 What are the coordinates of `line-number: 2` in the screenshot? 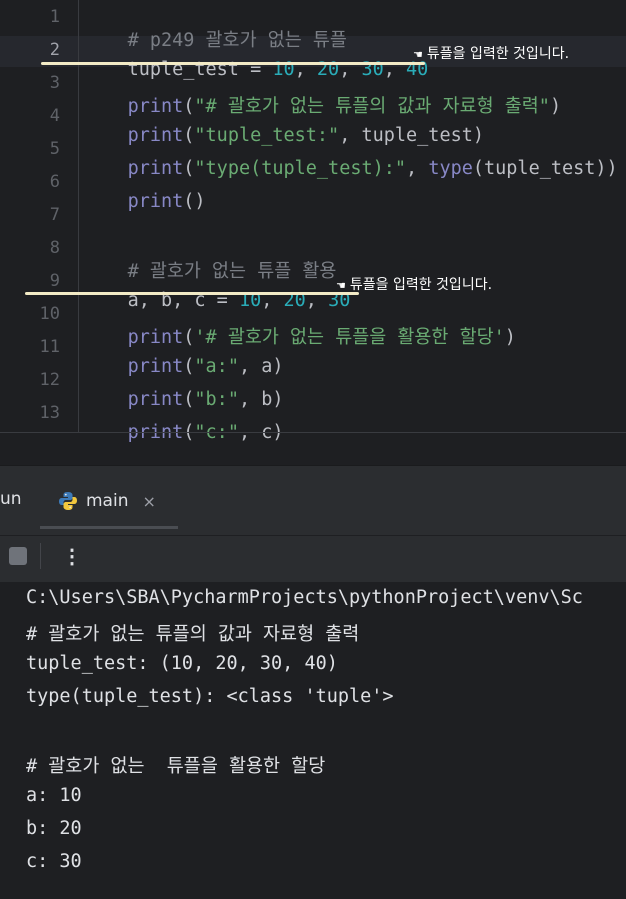 It's located at (54, 50).